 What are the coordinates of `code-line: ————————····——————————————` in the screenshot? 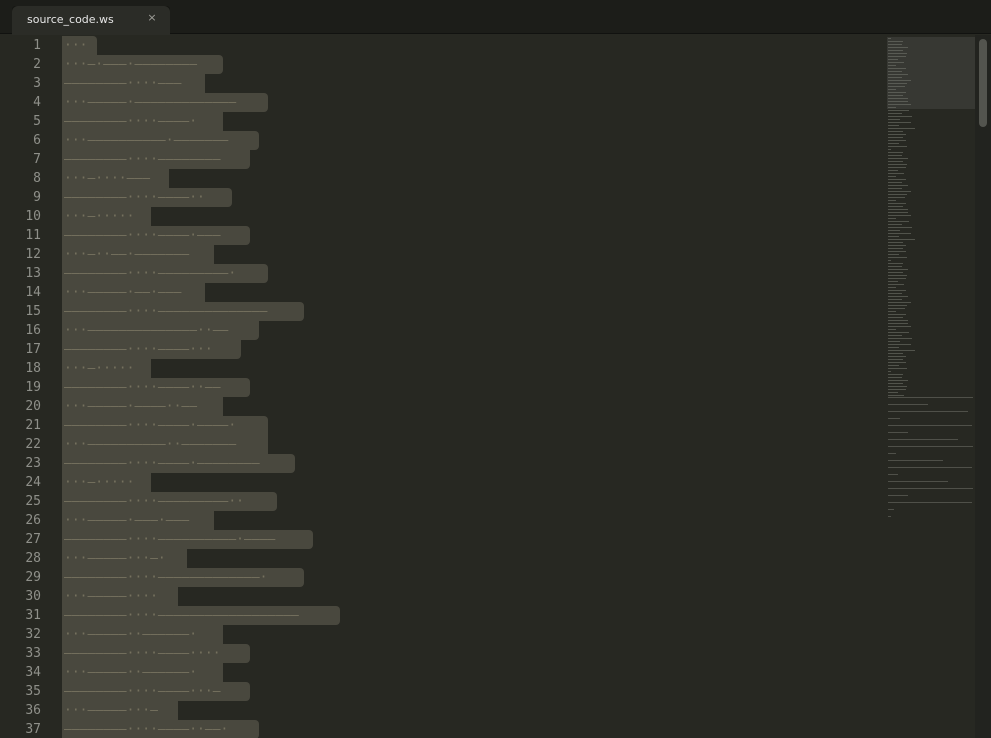 It's located at (183, 311).